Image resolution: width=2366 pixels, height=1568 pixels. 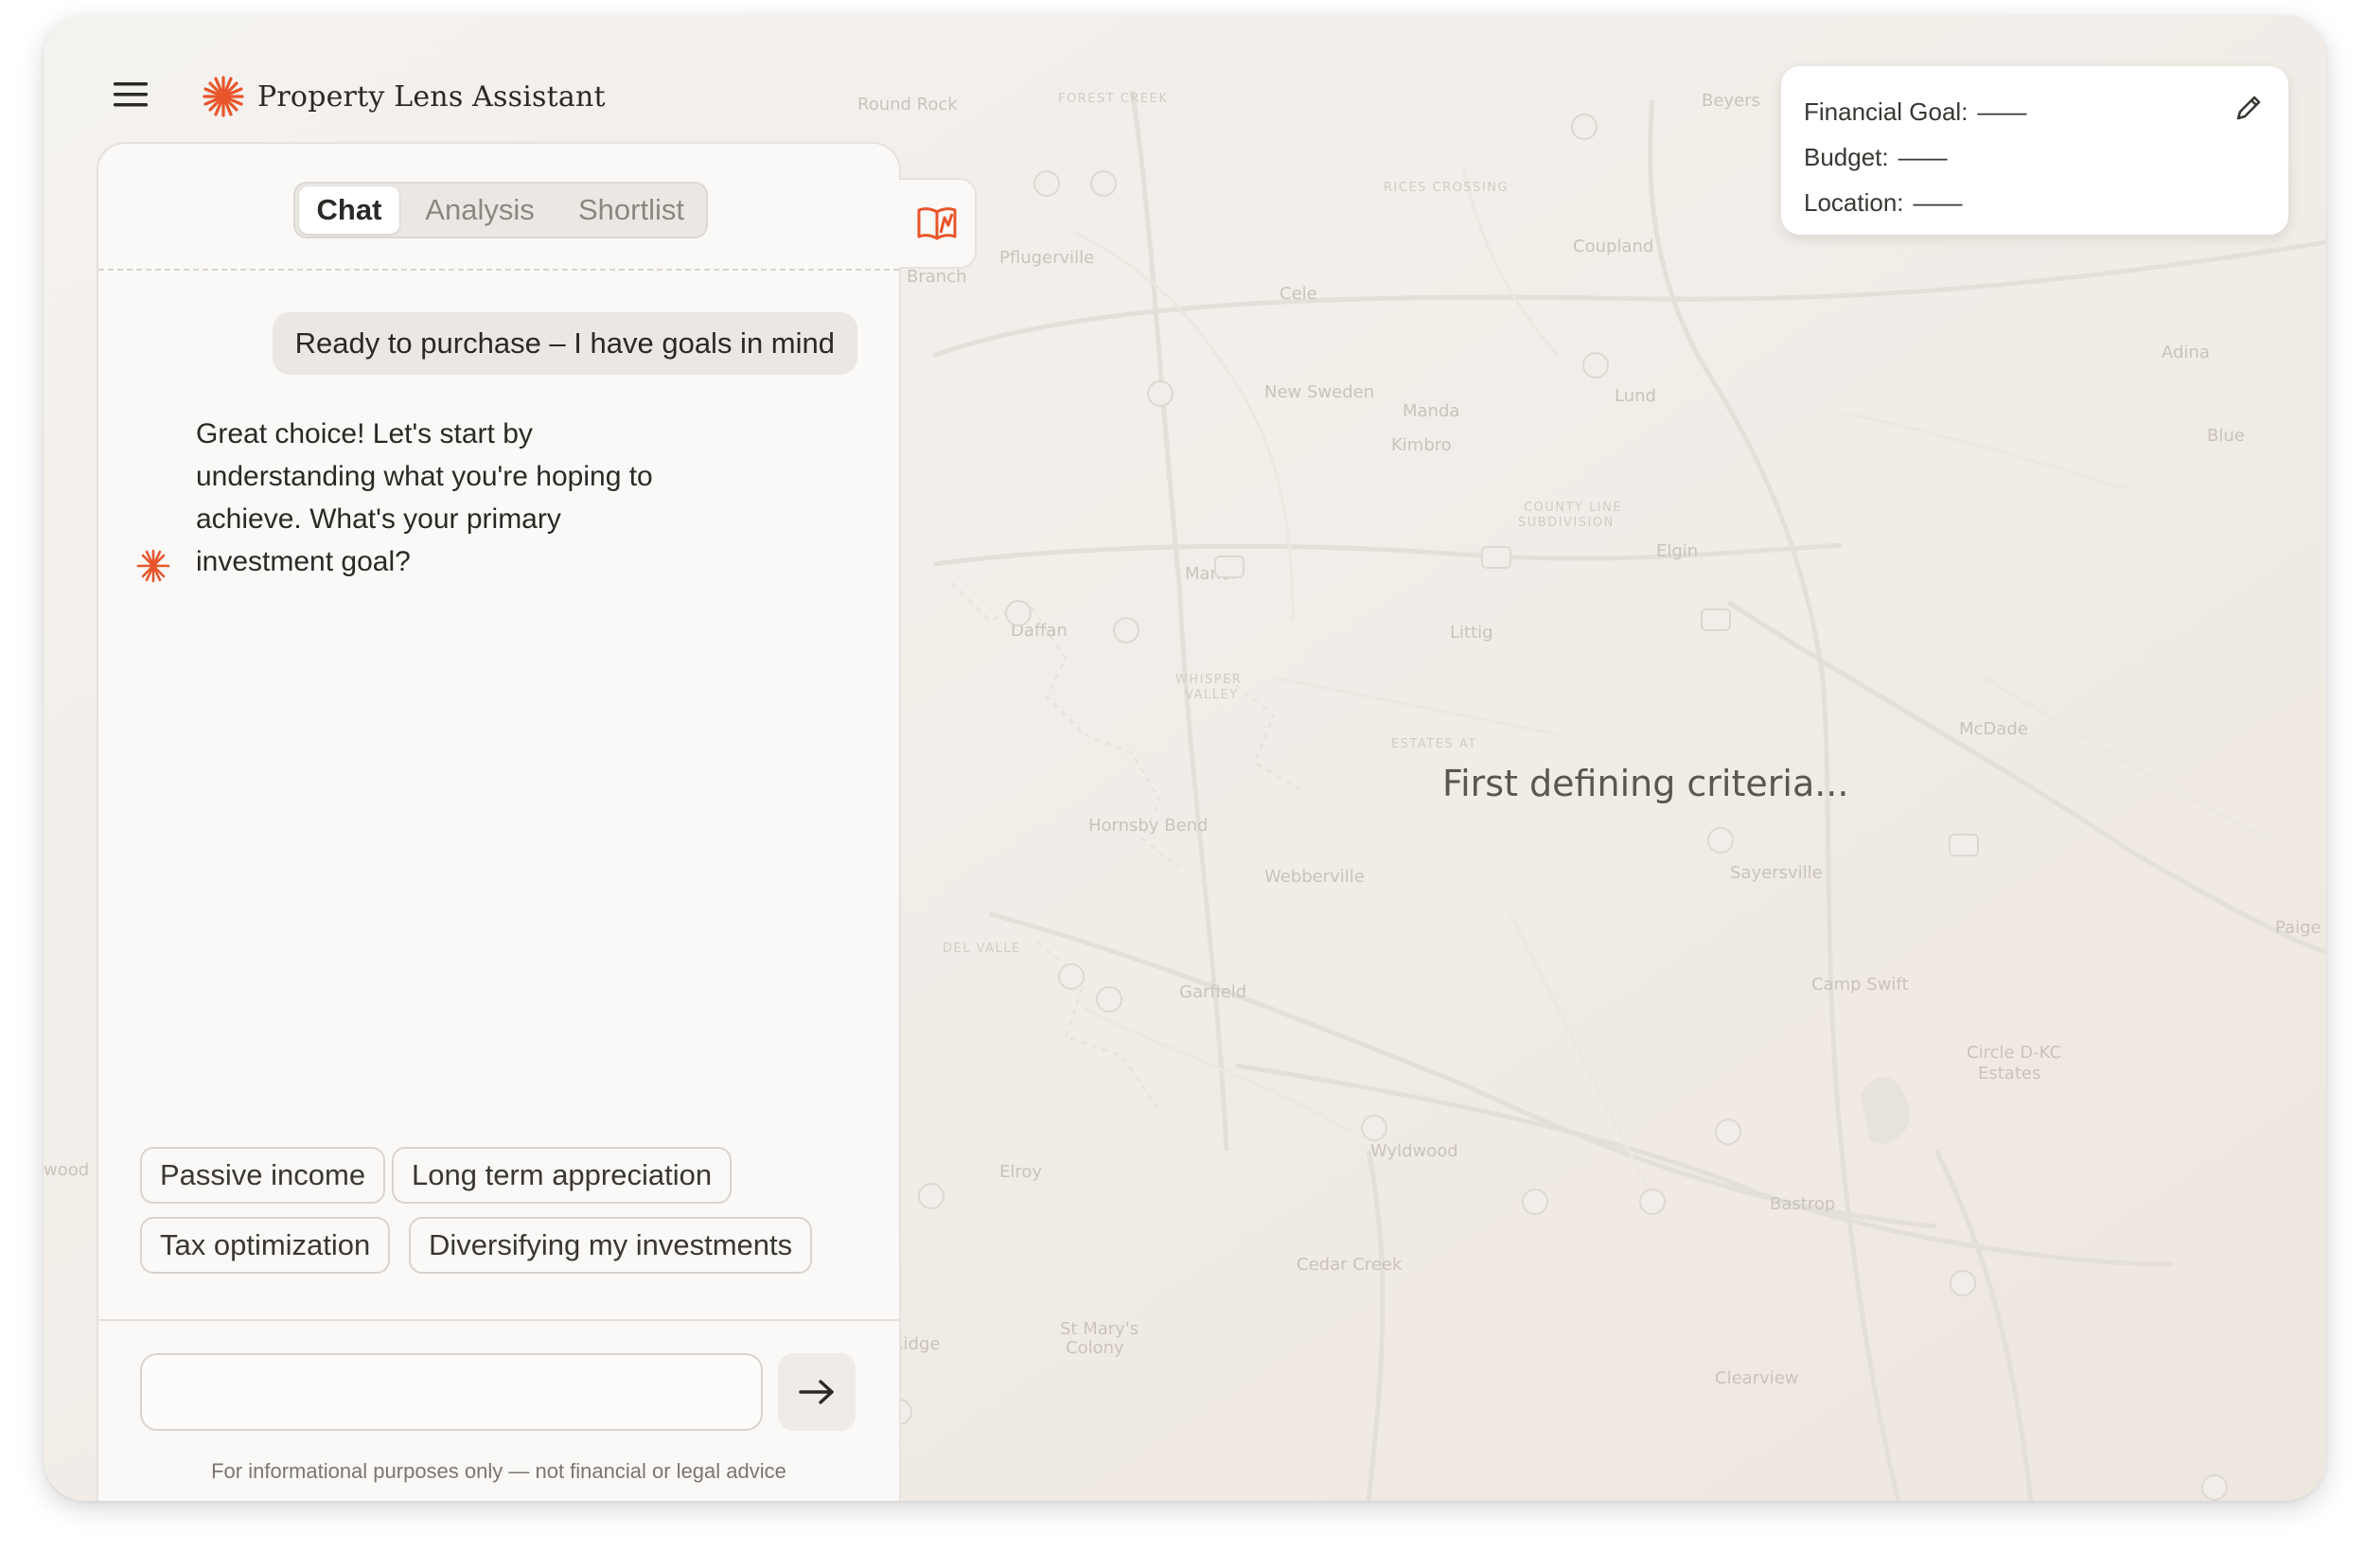 What do you see at coordinates (631, 210) in the screenshot?
I see `tab-shortlist: Shortlist` at bounding box center [631, 210].